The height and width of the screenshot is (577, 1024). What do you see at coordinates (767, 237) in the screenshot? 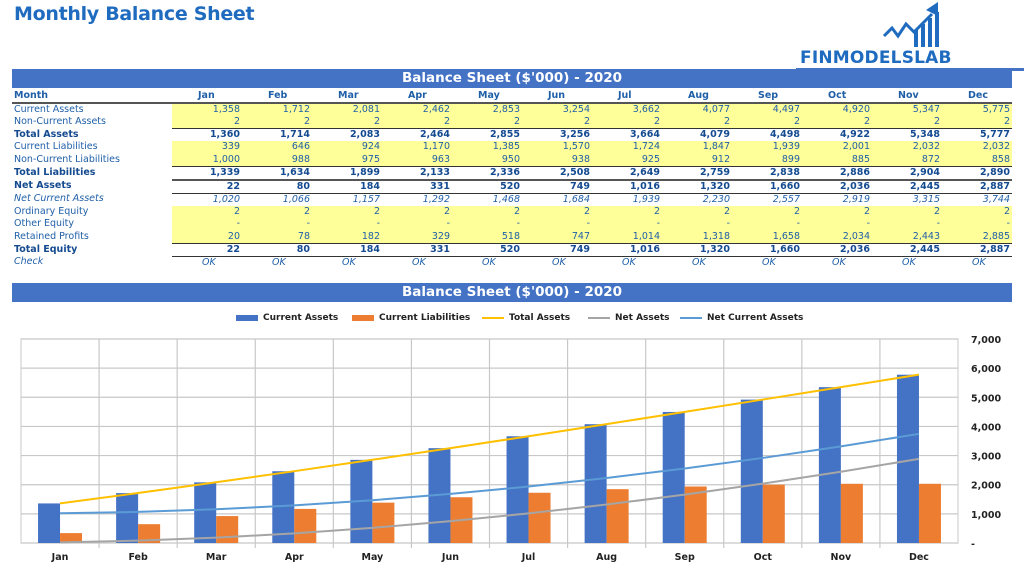
I see `table-cell: 1,658` at bounding box center [767, 237].